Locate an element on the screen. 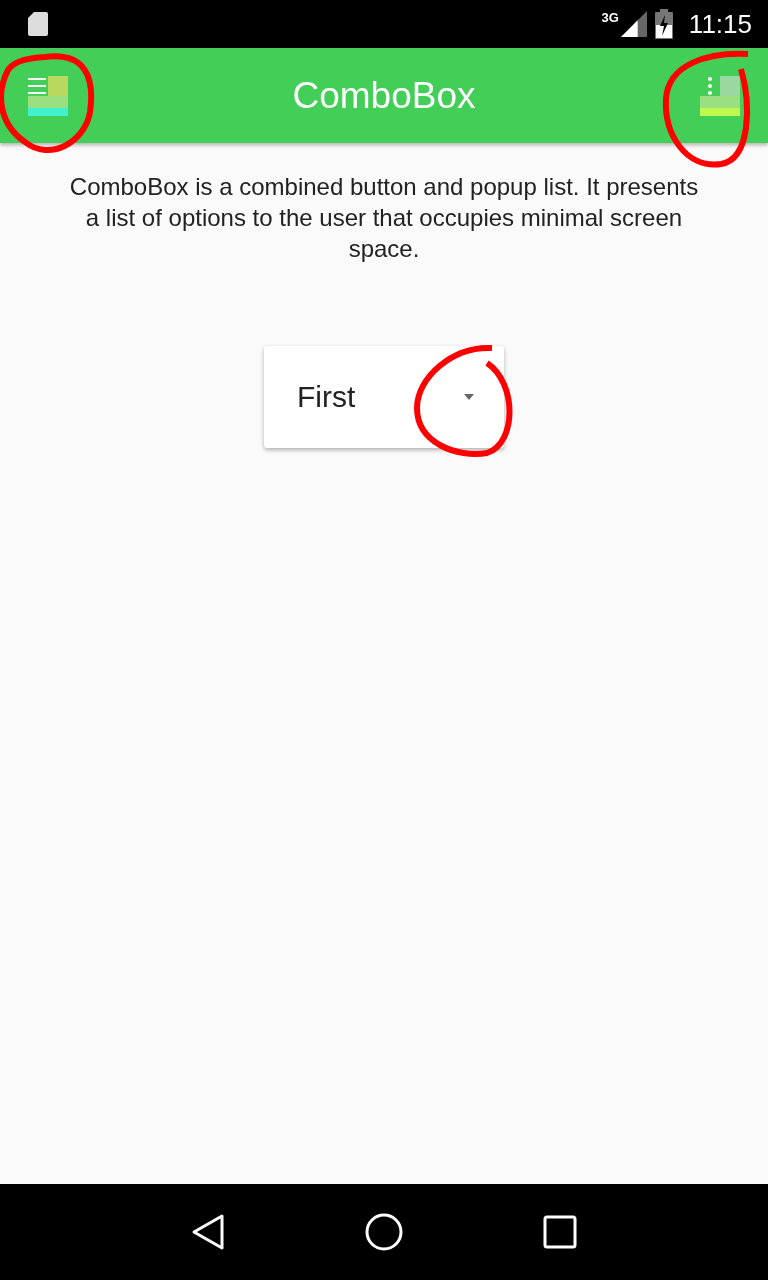 This screenshot has height=1280, width=768. dropdown-caret-icon is located at coordinates (469, 397).